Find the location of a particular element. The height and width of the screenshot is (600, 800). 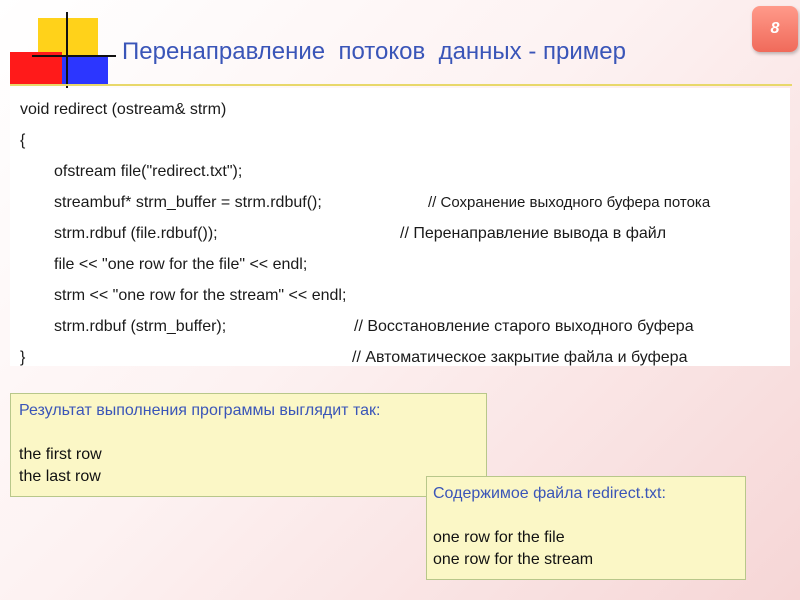

code-statement: ofstream file("redirect.txt"); is located at coordinates (148, 171).